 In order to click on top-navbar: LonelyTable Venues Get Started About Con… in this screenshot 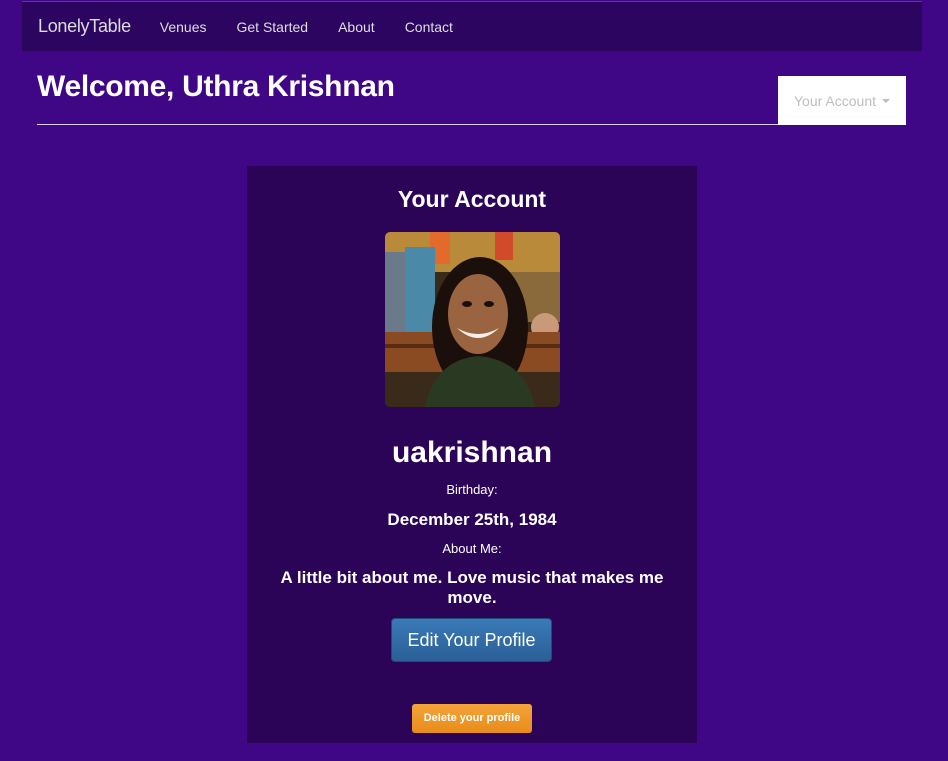, I will do `click(472, 26)`.